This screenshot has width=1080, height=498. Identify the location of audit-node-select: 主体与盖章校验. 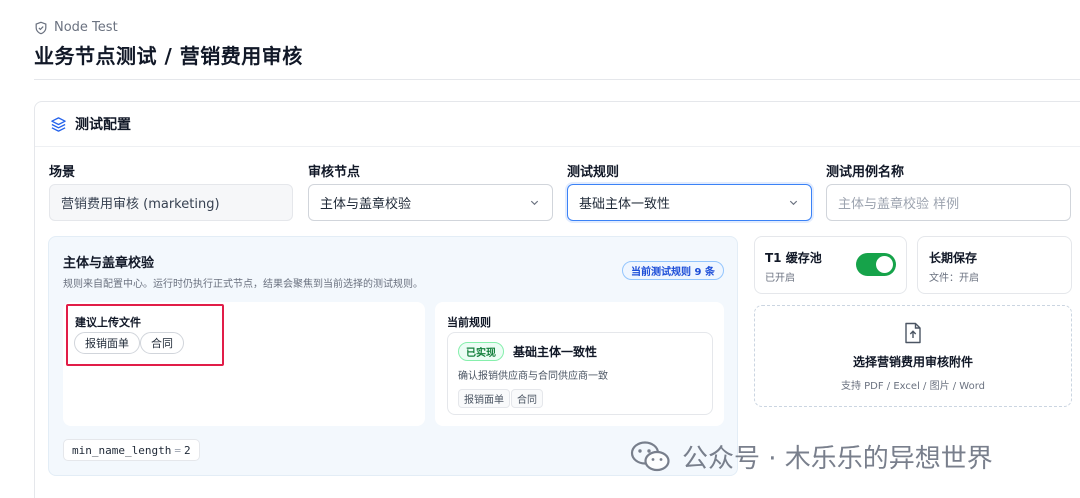
(430, 202).